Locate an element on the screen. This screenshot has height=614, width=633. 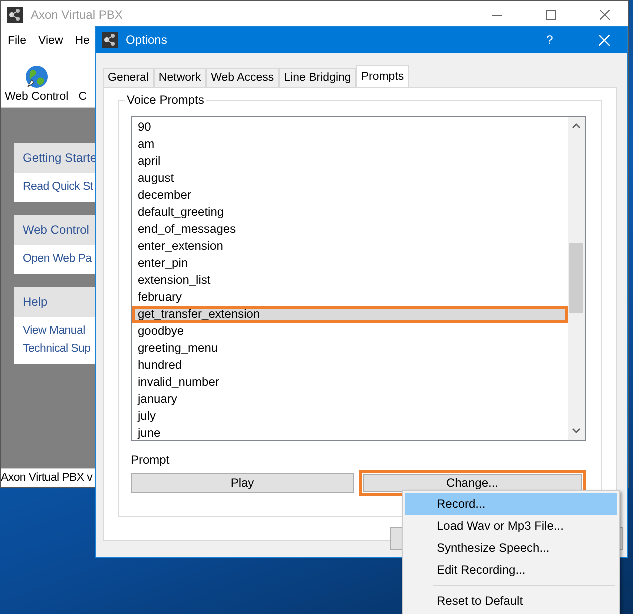
list-item: enter_pin is located at coordinates (350, 263).